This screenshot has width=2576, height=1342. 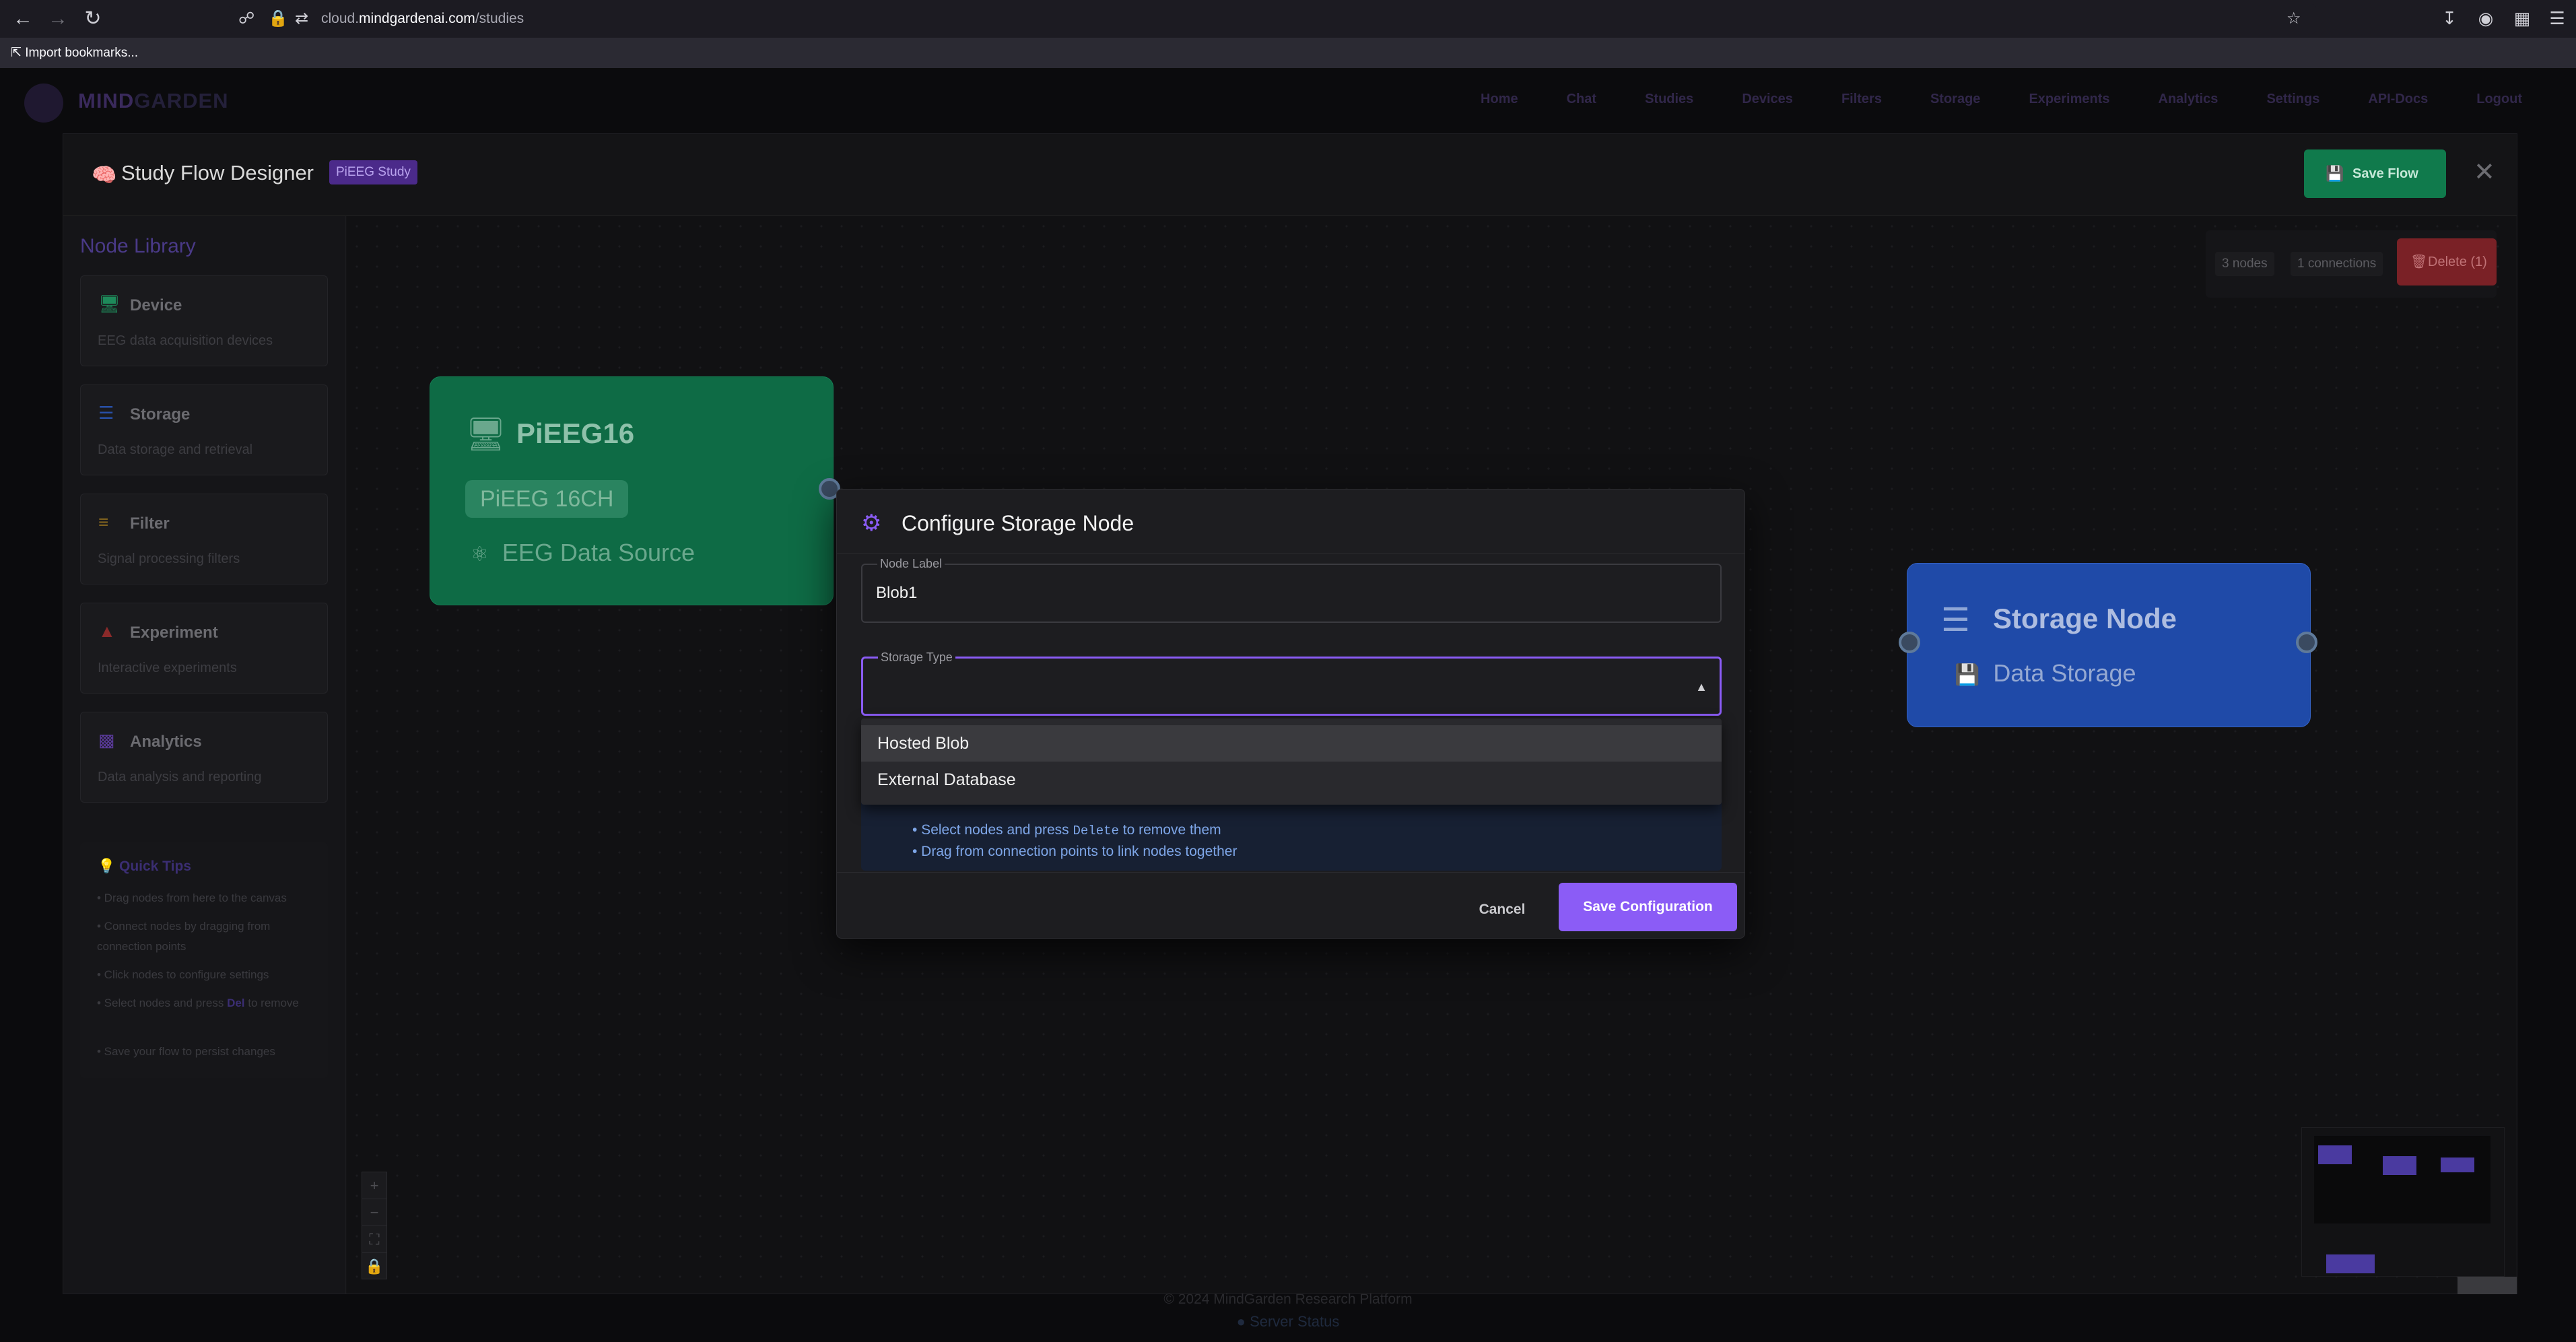 What do you see at coordinates (2069, 99) in the screenshot?
I see `nav-experiments: Experiments` at bounding box center [2069, 99].